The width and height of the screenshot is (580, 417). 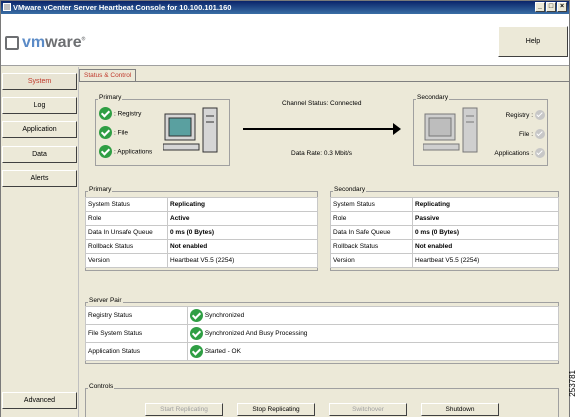 What do you see at coordinates (572, 383) in the screenshot?
I see `figure-number: 253781` at bounding box center [572, 383].